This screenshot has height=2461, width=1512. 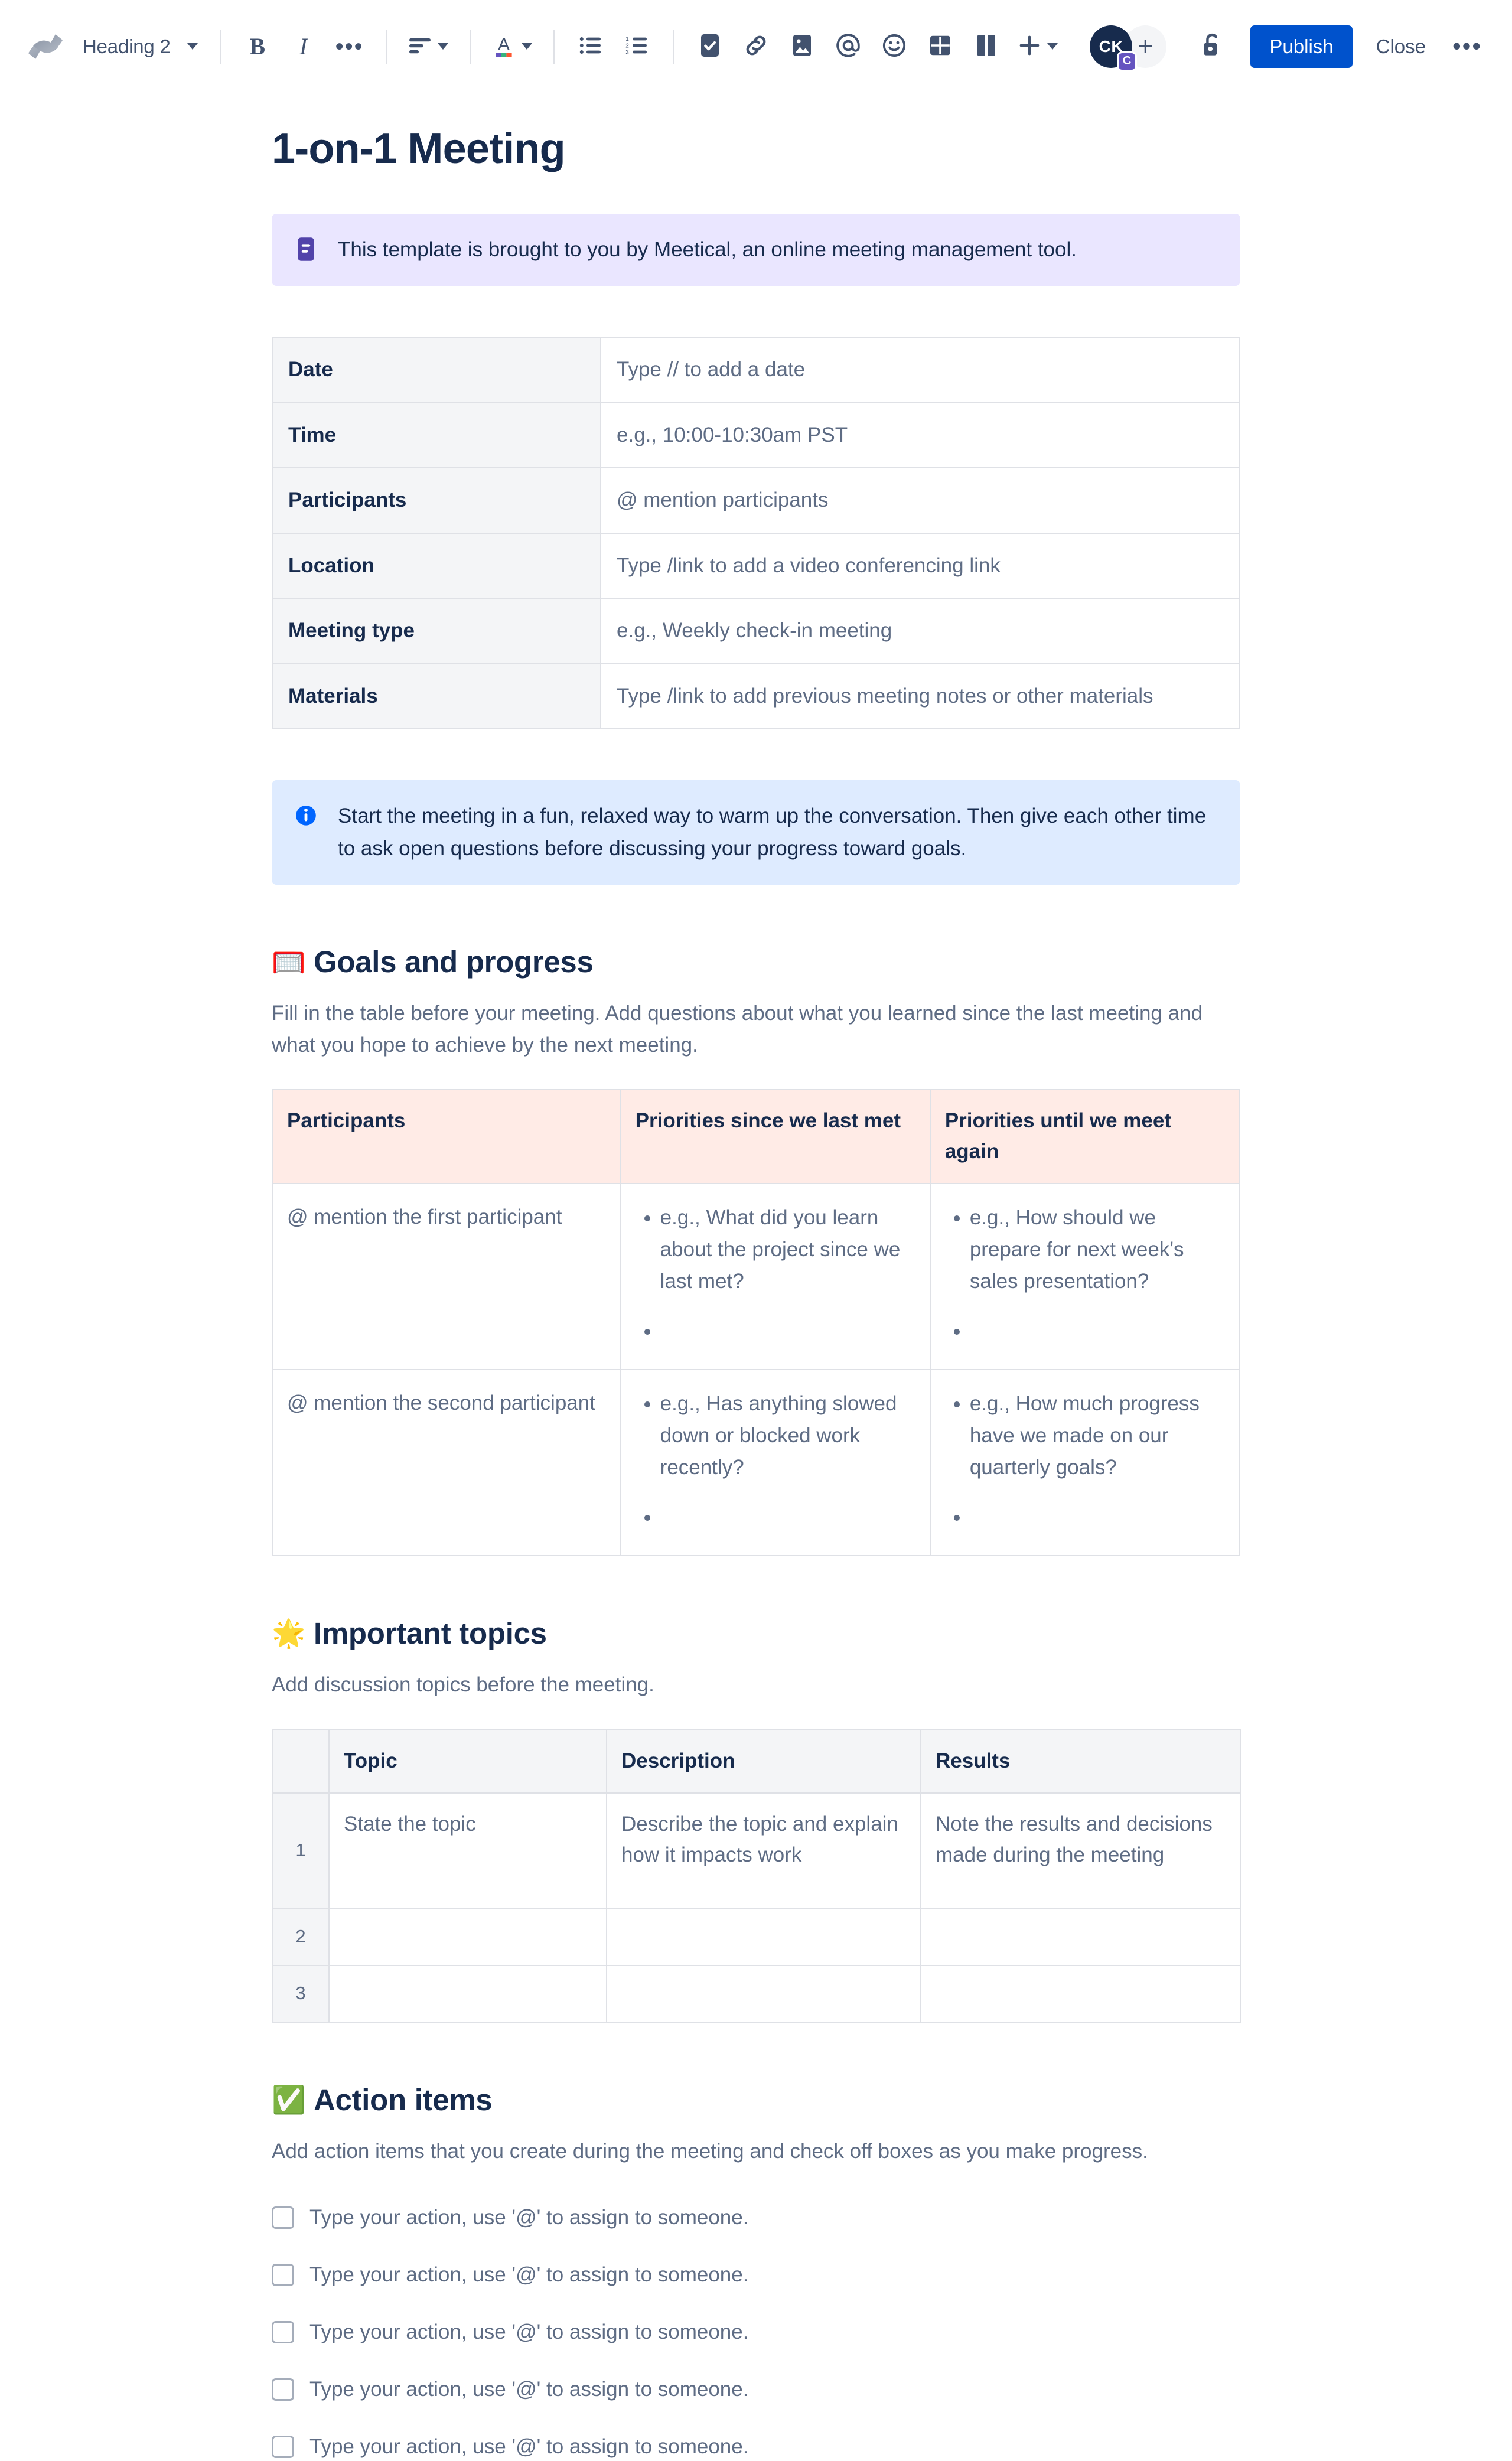 I want to click on meta-value: @ mention participants, so click(x=920, y=500).